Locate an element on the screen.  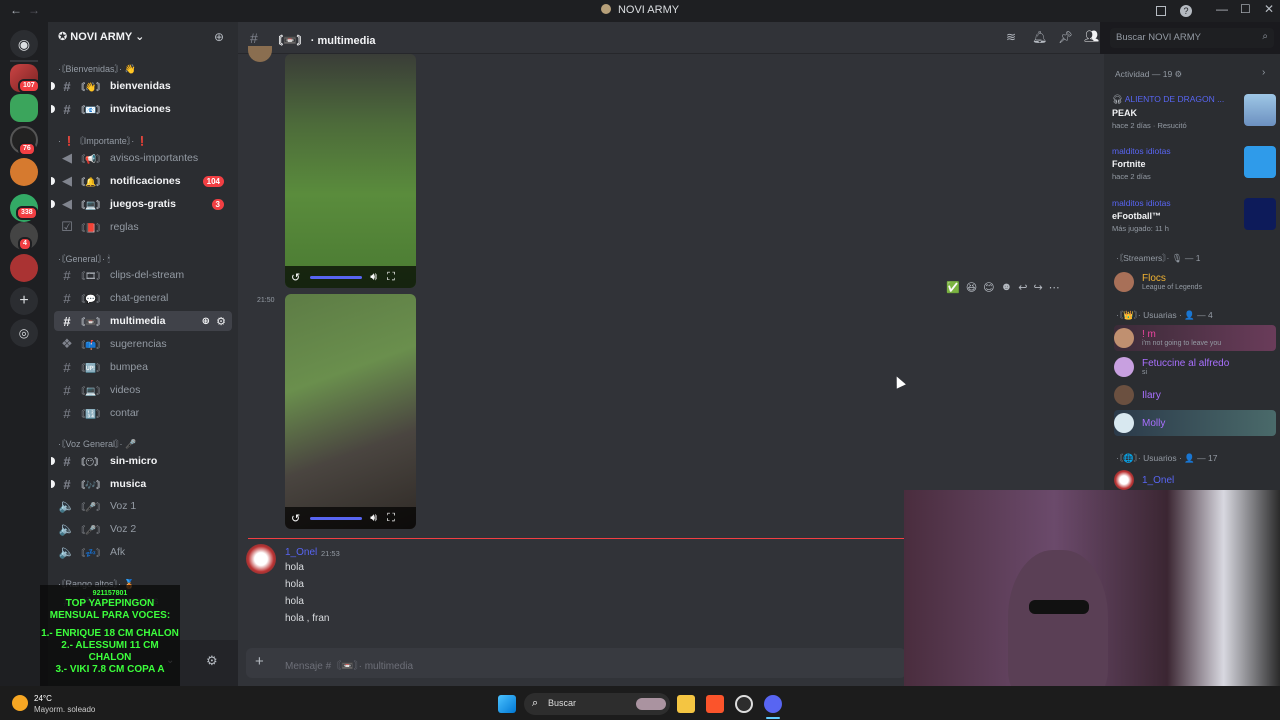
channel-contar: # 〘🔢〙 contar is located at coordinates (143, 413).